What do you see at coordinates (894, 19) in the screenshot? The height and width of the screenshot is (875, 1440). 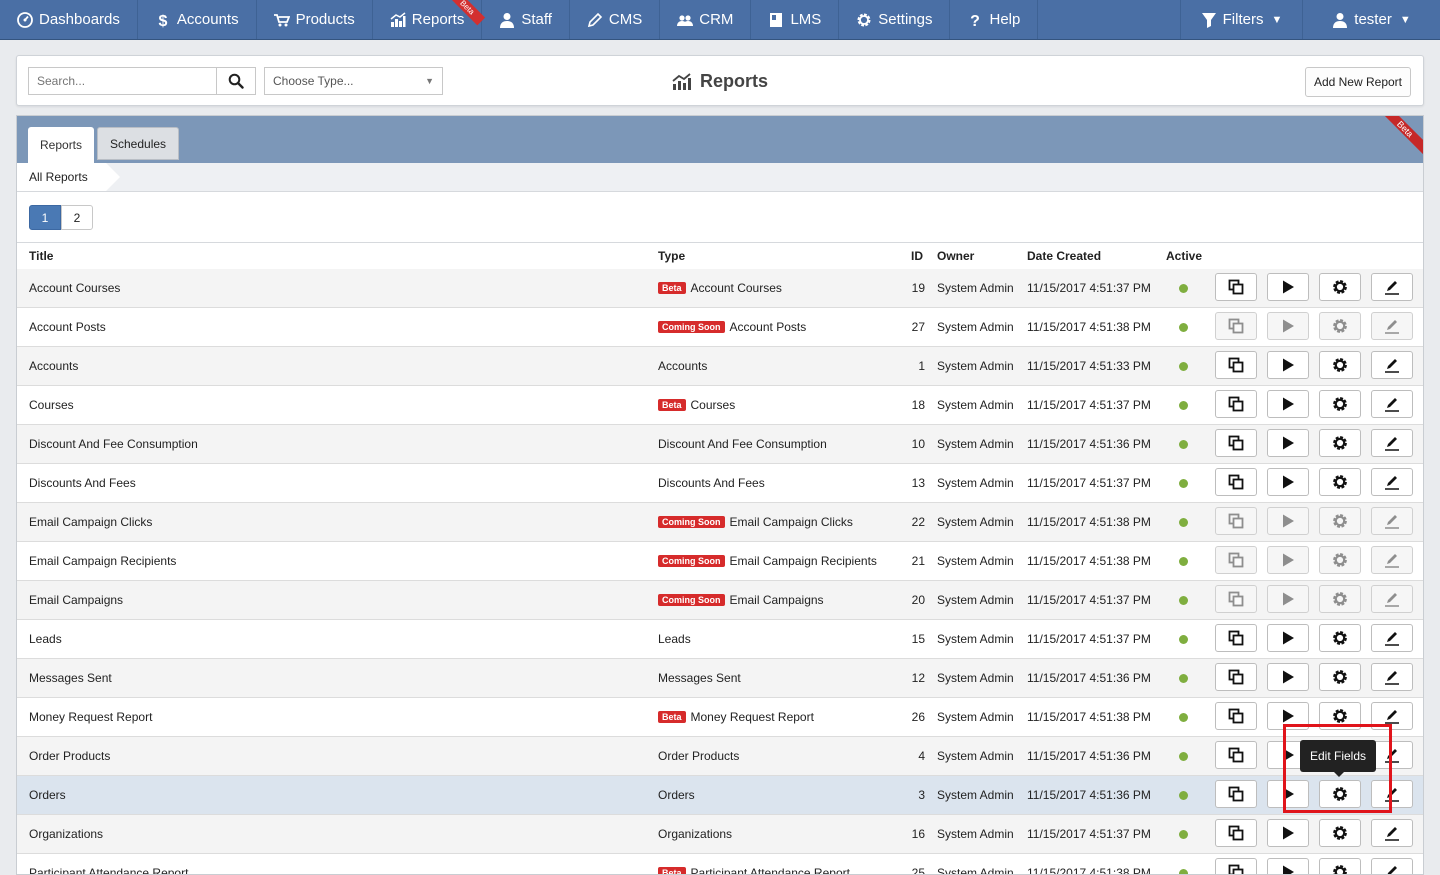 I see `nav-settings: Settings` at bounding box center [894, 19].